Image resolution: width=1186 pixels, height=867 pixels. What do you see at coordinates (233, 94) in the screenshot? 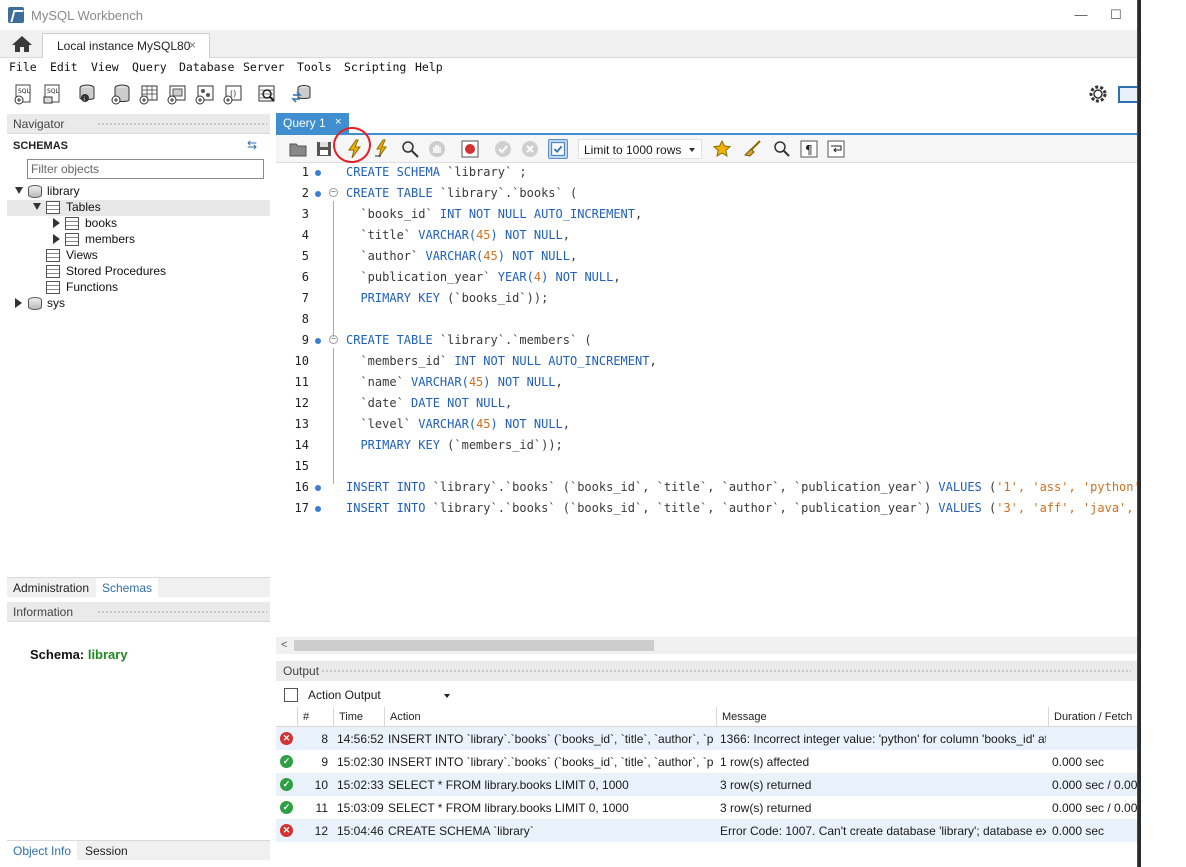
I see `create-function-icon: ()` at bounding box center [233, 94].